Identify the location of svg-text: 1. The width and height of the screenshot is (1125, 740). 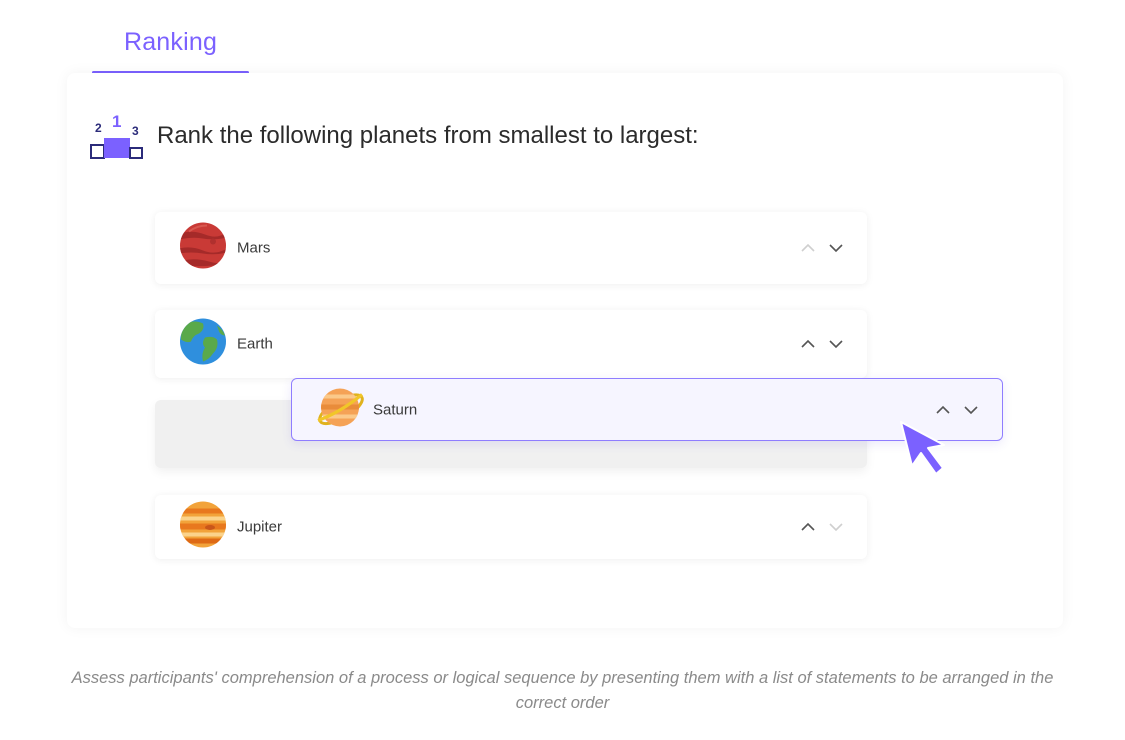
(116, 121).